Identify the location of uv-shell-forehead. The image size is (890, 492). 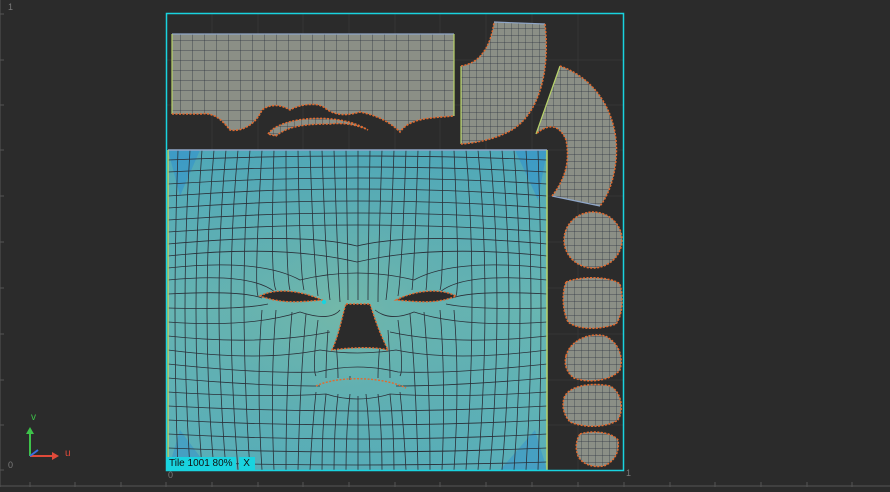
(313, 83).